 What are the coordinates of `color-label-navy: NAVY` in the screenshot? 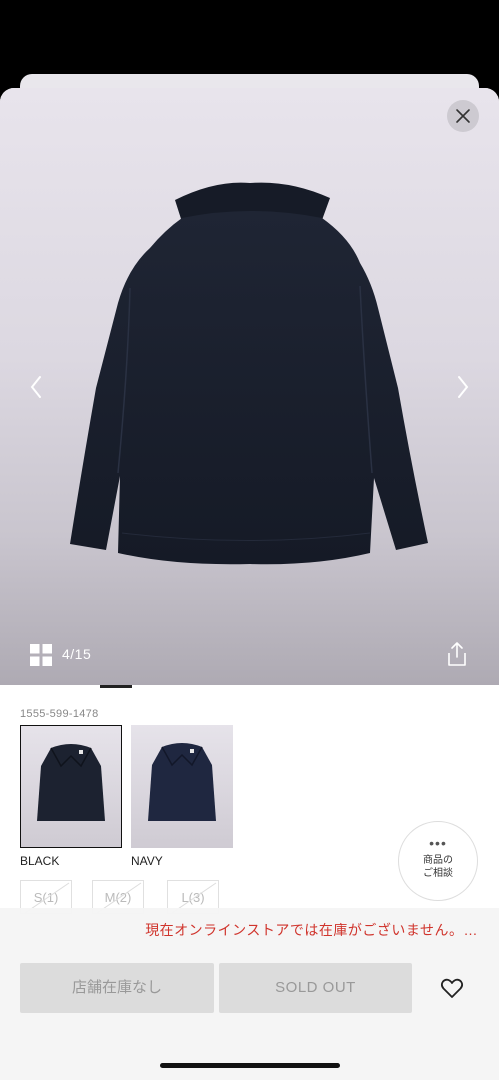 It's located at (147, 861).